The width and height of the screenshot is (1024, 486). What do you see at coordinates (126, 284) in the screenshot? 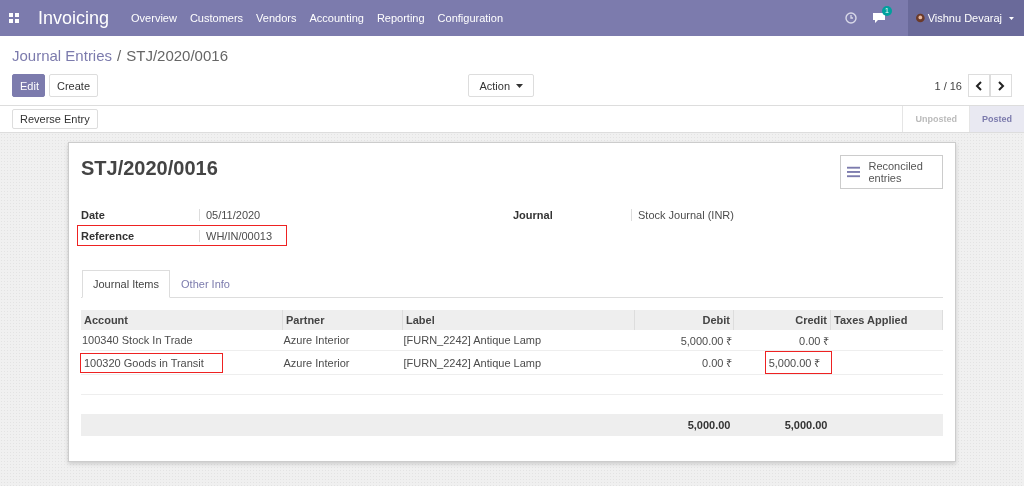
I see `notebook-tab: Journal Items` at bounding box center [126, 284].